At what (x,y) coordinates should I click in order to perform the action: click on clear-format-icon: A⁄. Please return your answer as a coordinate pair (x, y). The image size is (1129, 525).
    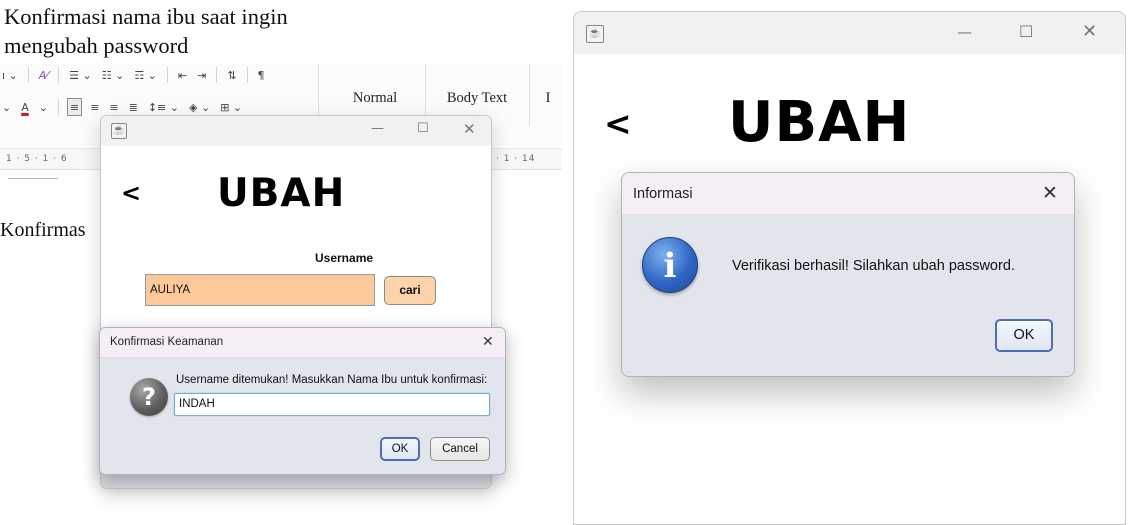
    Looking at the image, I should click on (43, 75).